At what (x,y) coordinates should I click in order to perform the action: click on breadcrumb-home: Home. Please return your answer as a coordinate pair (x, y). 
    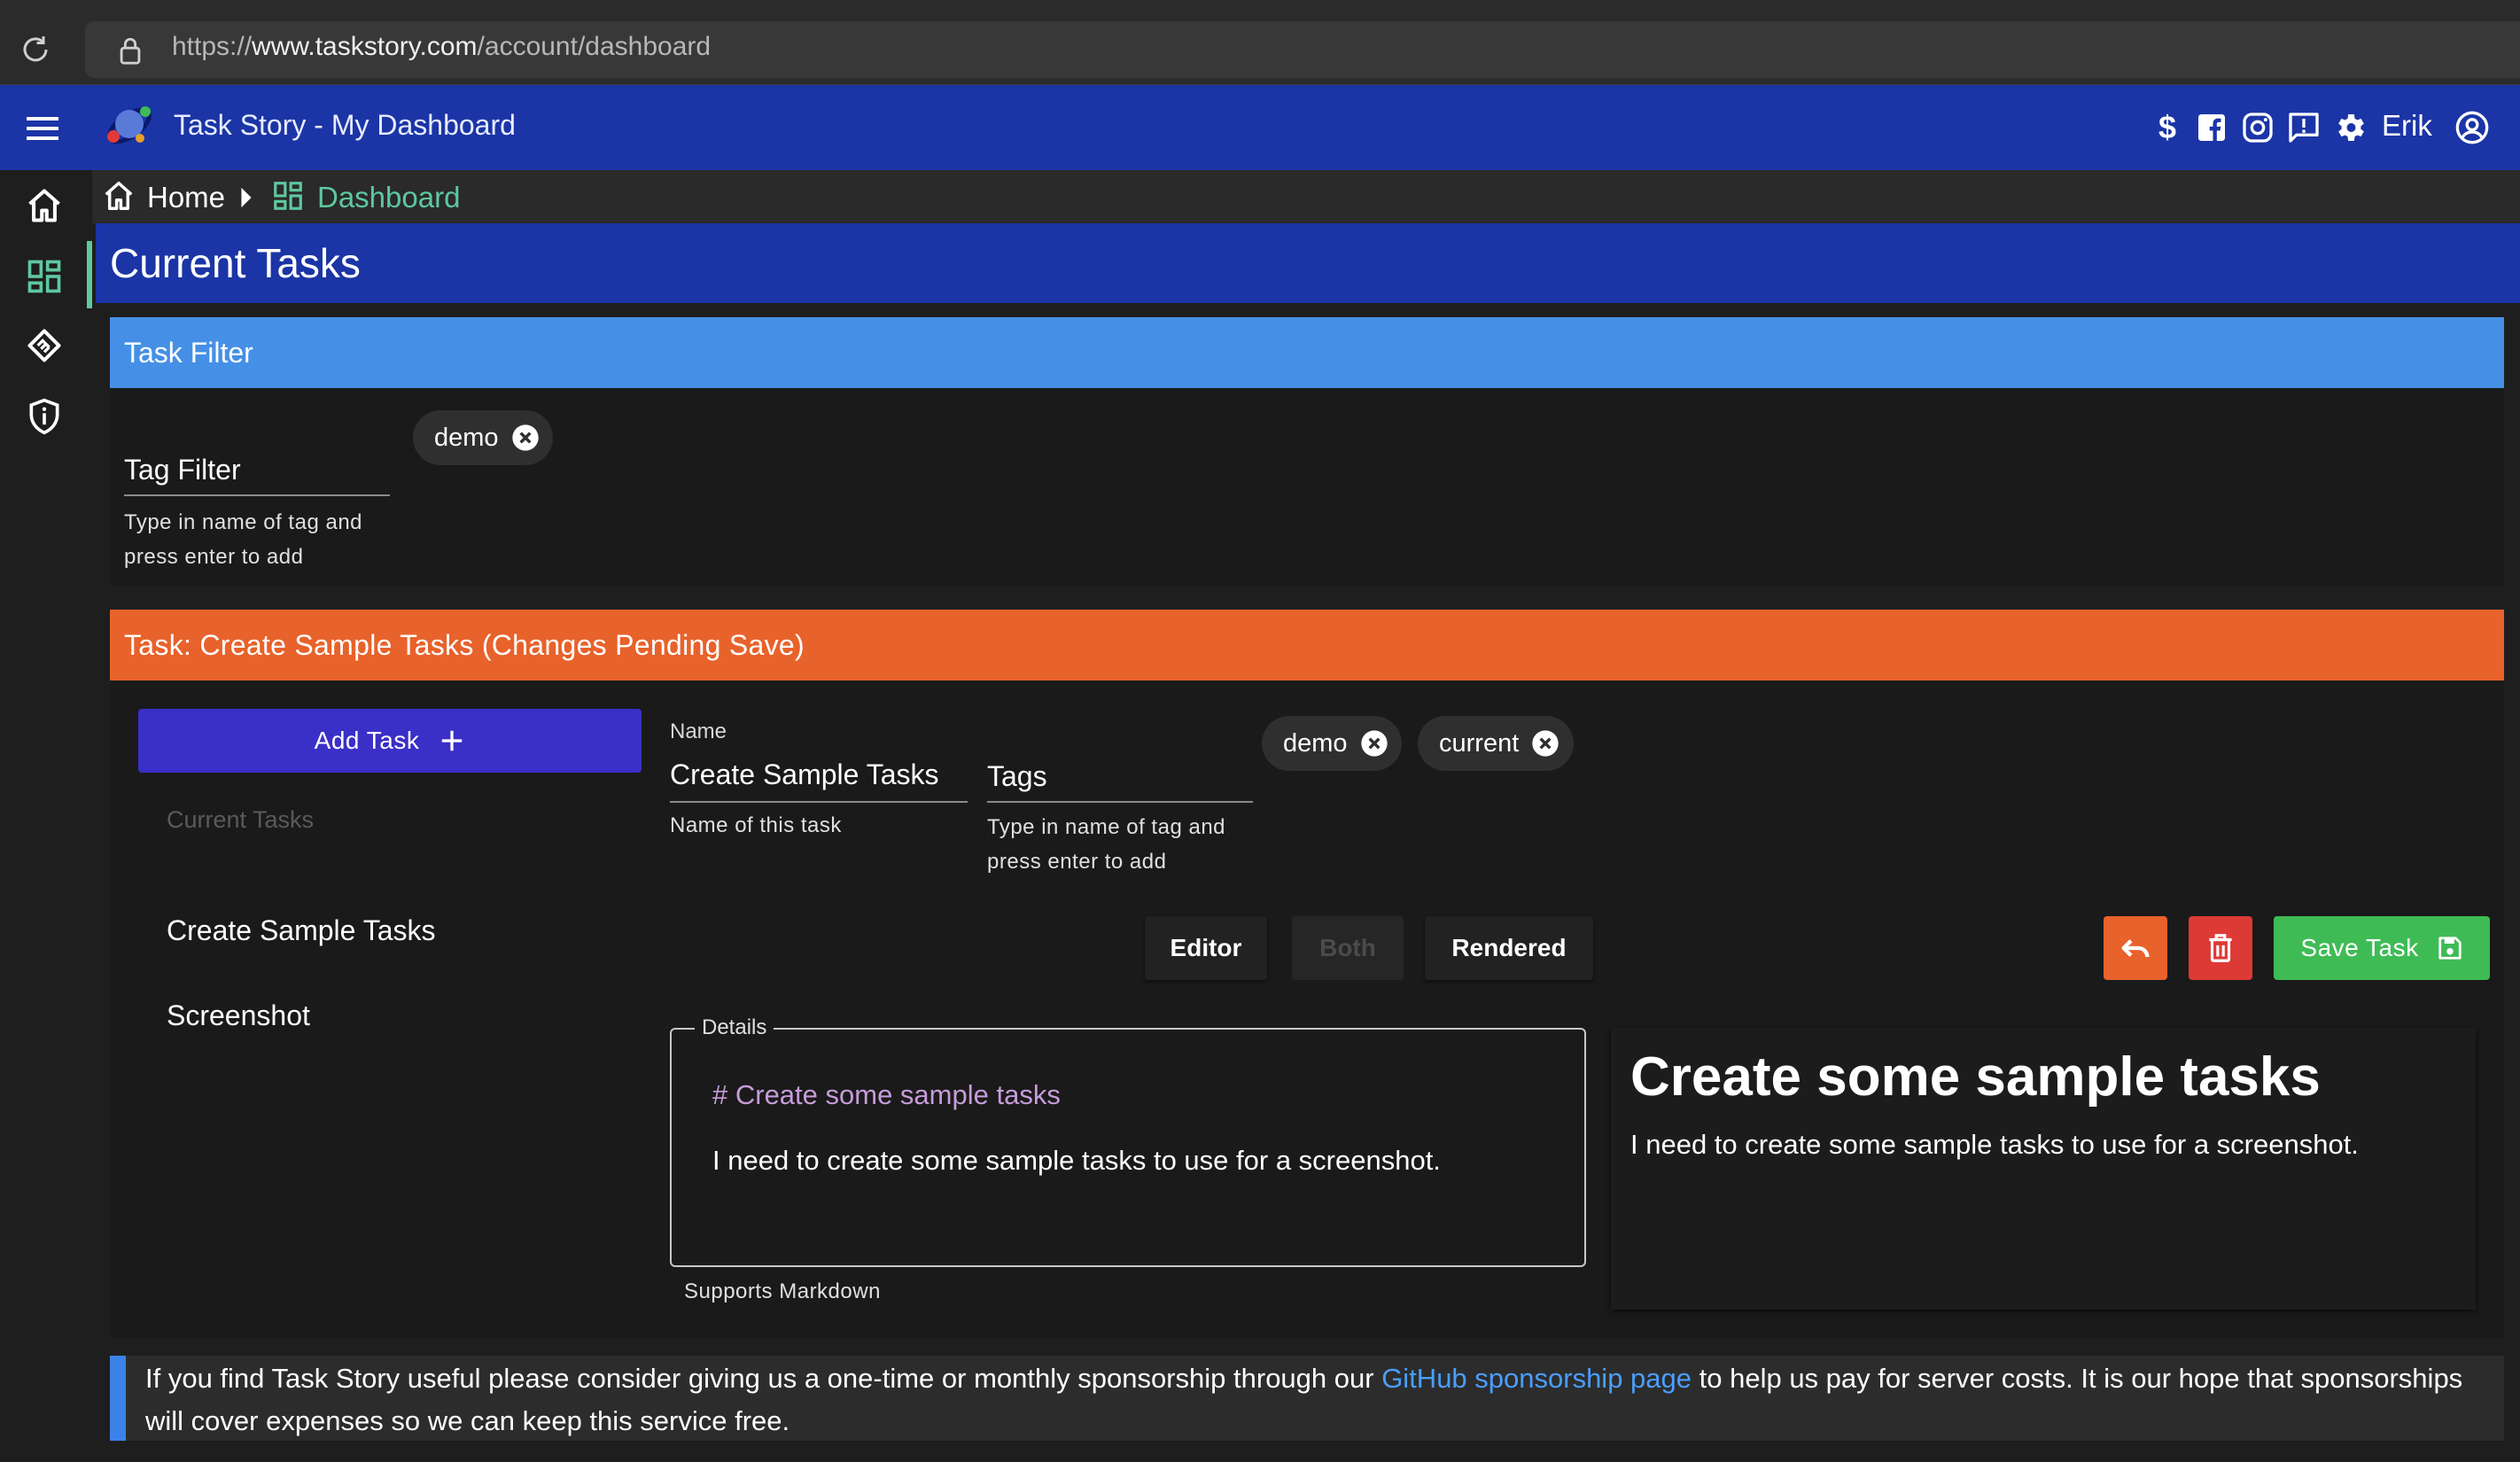
    Looking at the image, I should click on (186, 197).